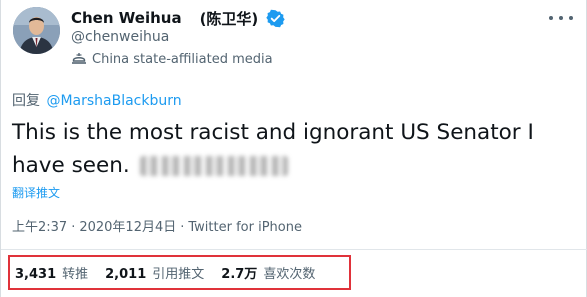 This screenshot has height=297, width=587. What do you see at coordinates (275, 18) in the screenshot?
I see `verified-badge-icon` at bounding box center [275, 18].